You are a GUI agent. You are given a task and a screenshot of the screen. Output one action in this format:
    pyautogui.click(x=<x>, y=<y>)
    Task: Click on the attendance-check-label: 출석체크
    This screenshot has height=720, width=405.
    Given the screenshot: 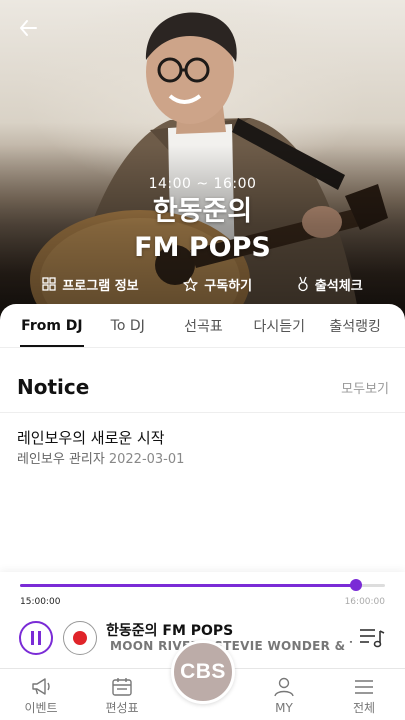 What is the action you would take?
    pyautogui.click(x=338, y=286)
    